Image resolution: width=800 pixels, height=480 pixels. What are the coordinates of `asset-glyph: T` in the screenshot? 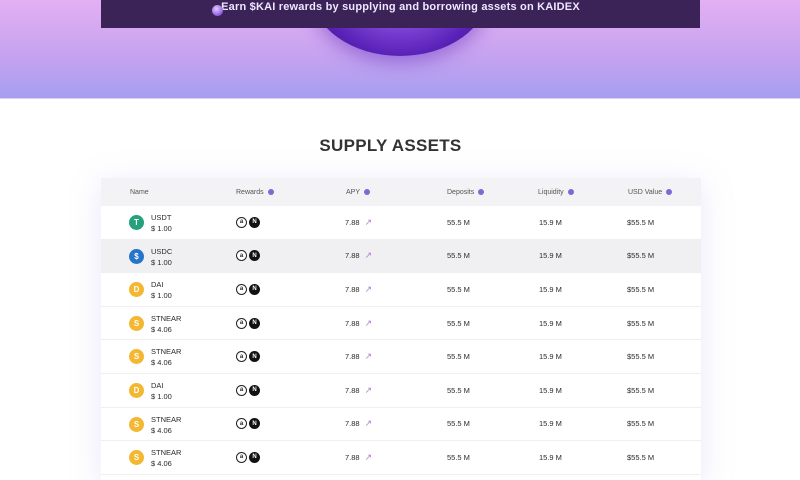 It's located at (136, 222).